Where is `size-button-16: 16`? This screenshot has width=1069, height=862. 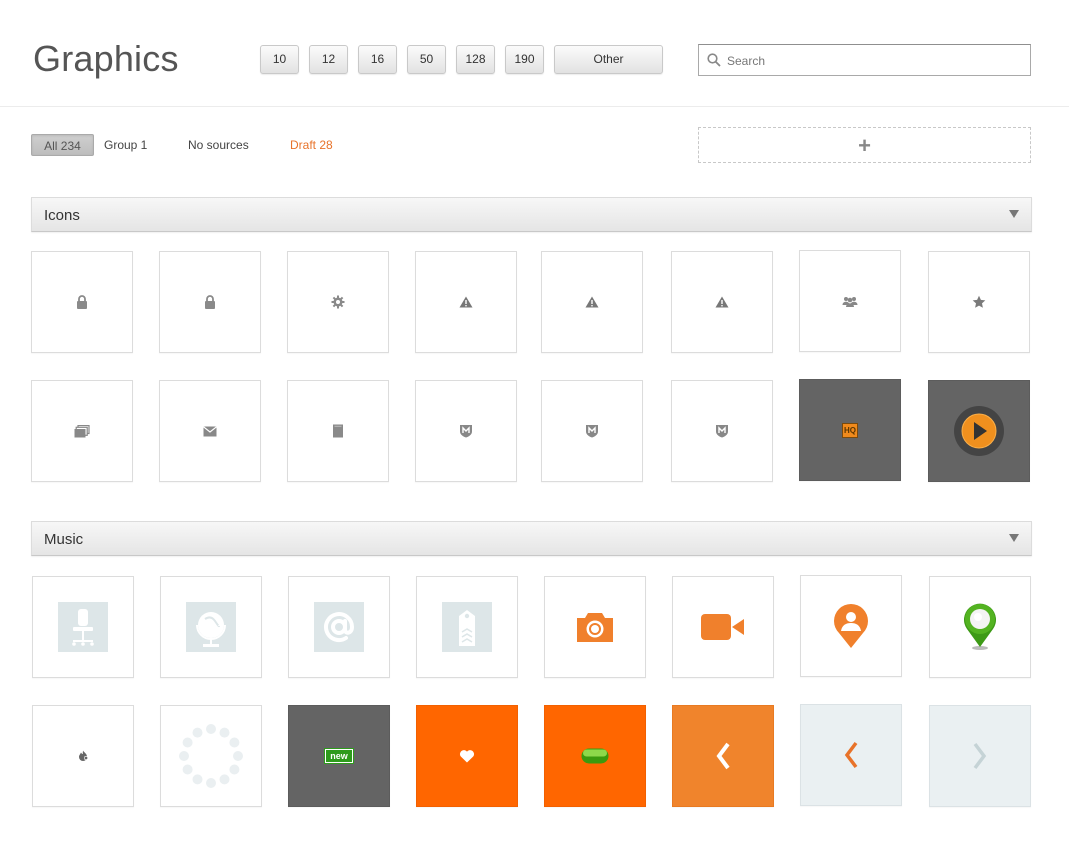
size-button-16: 16 is located at coordinates (377, 59).